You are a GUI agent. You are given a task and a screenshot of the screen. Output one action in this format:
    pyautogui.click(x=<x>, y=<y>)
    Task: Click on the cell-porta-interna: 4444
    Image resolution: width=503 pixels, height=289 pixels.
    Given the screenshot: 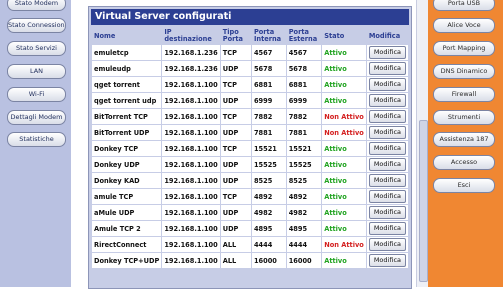 What is the action you would take?
    pyautogui.click(x=268, y=244)
    